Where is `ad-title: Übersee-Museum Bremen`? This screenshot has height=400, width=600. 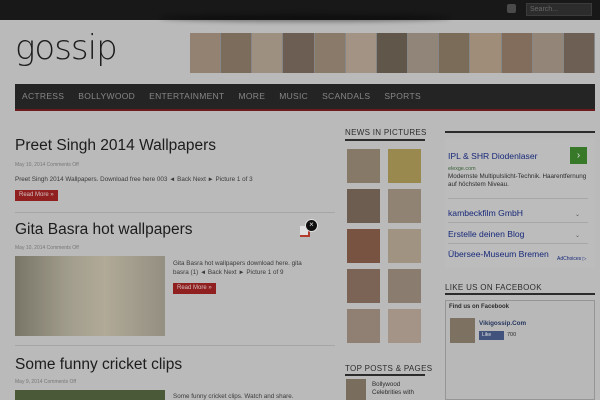 ad-title: Übersee-Museum Bremen is located at coordinates (498, 254).